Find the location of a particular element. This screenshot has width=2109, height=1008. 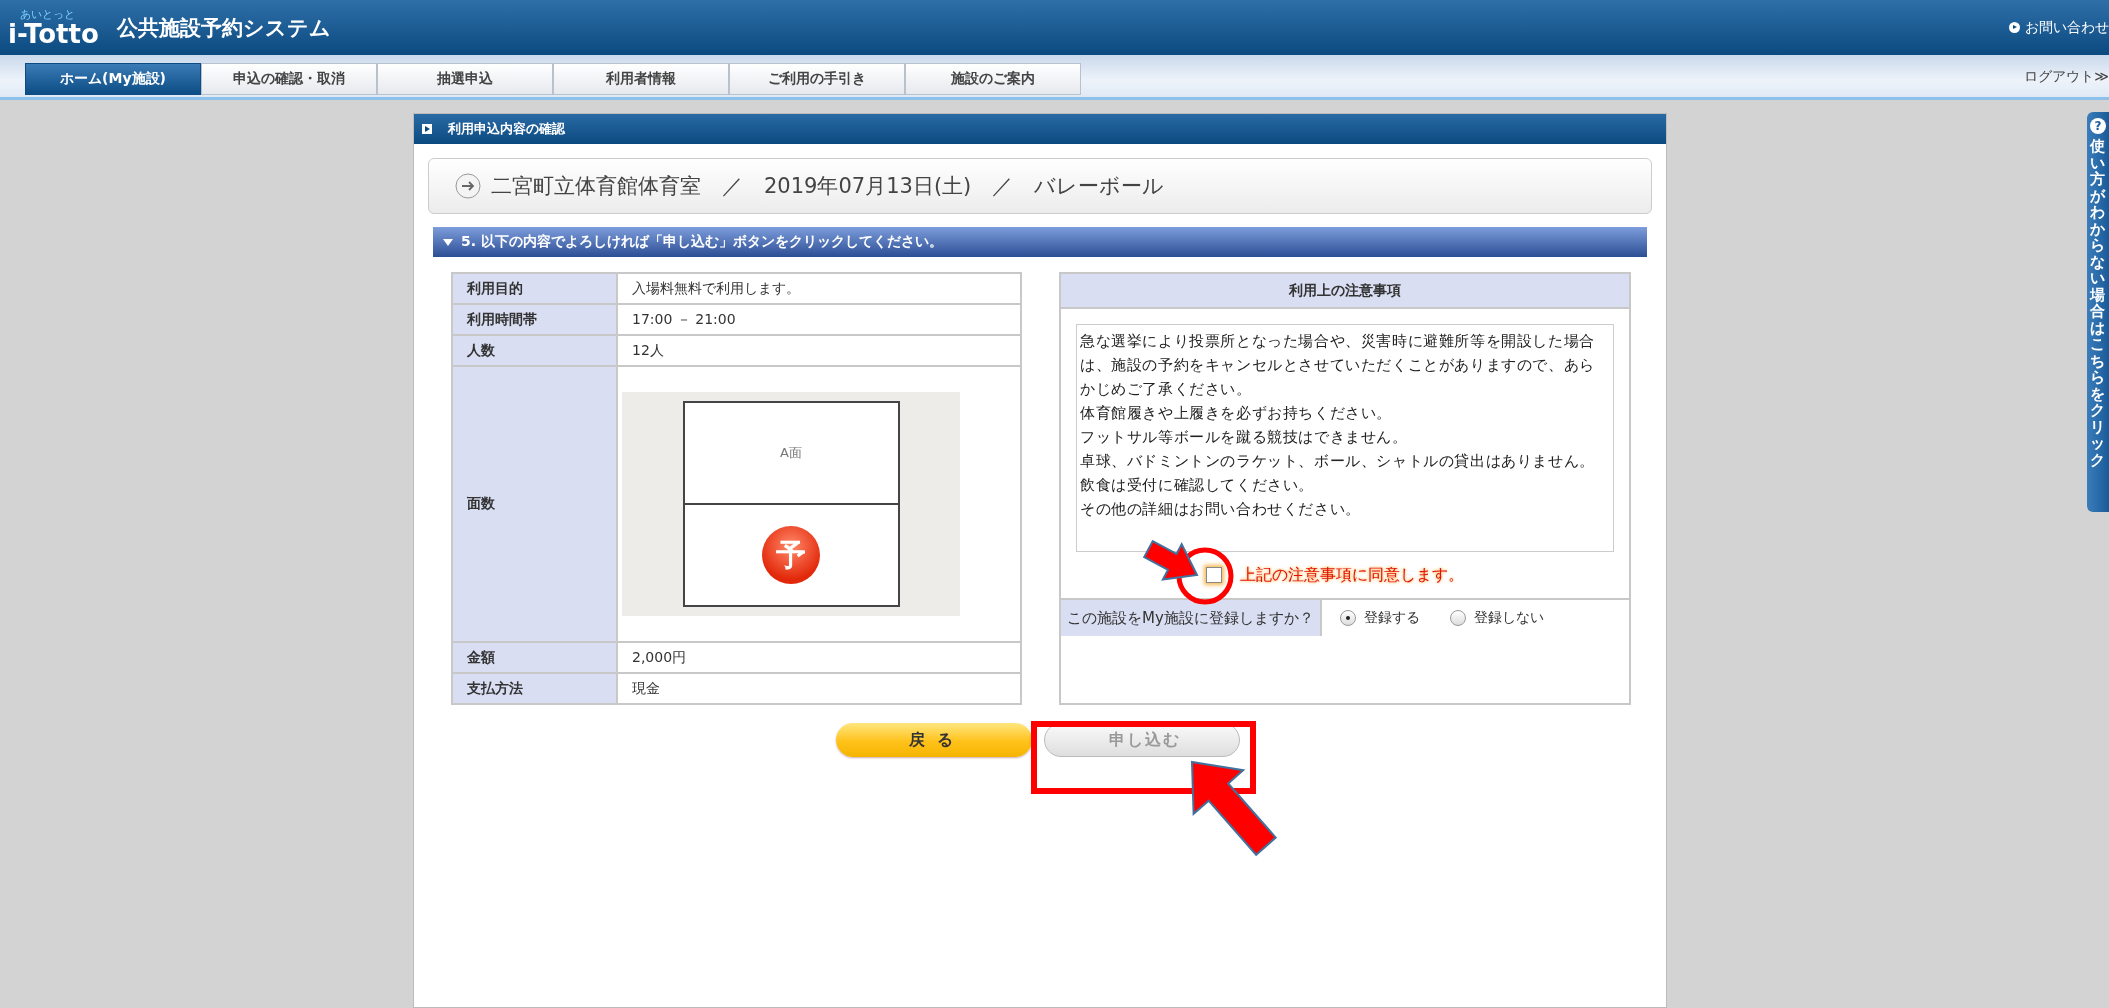

nav-tab: ご利用の手引き is located at coordinates (817, 79).